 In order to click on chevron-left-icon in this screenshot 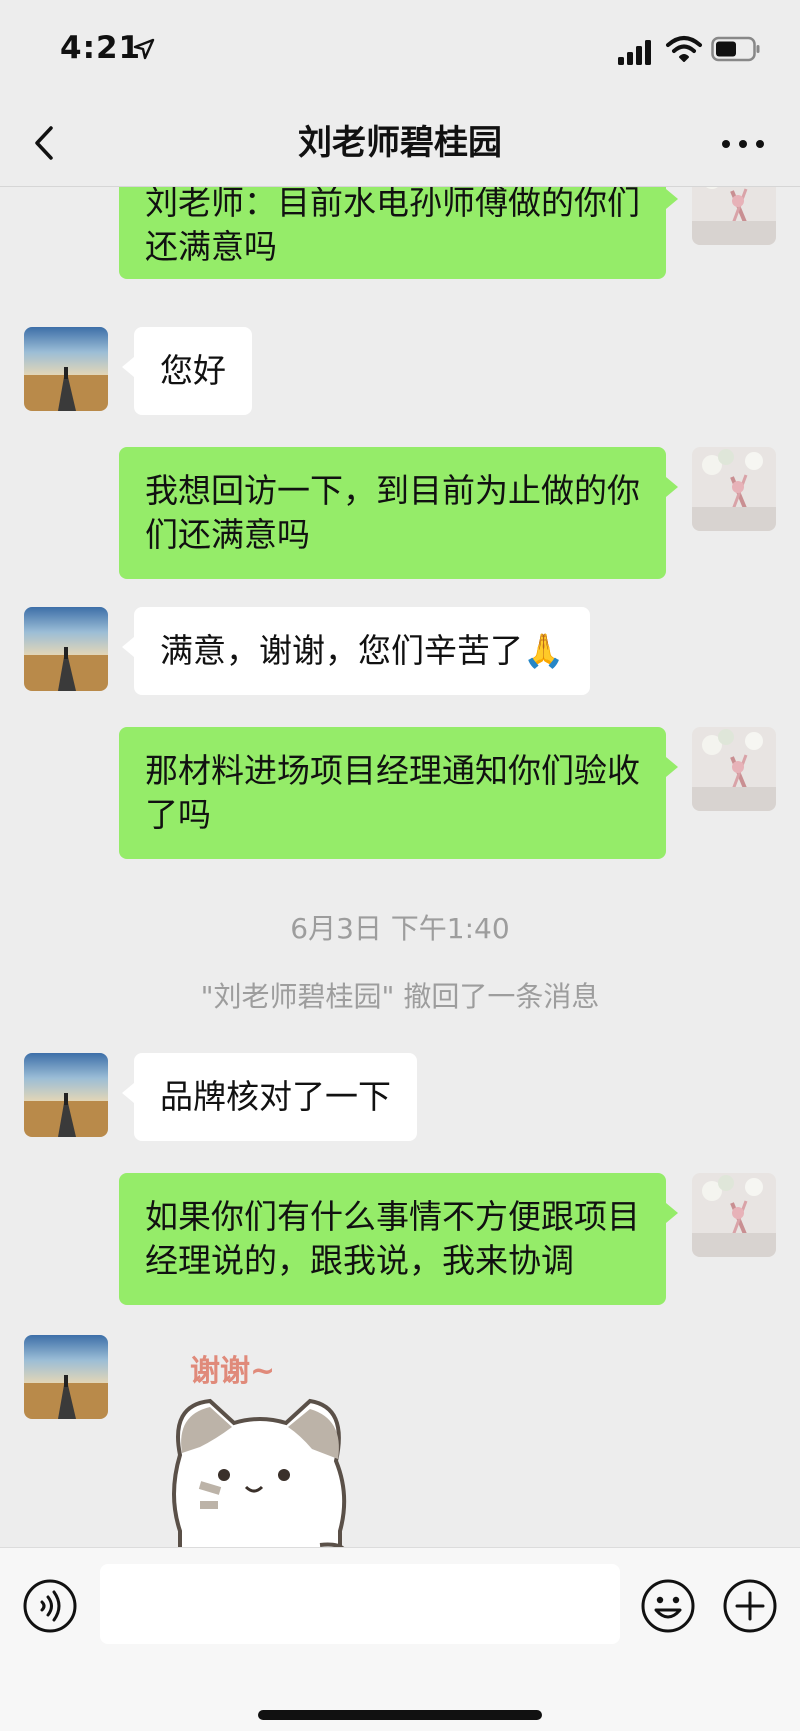, I will do `click(46, 143)`.